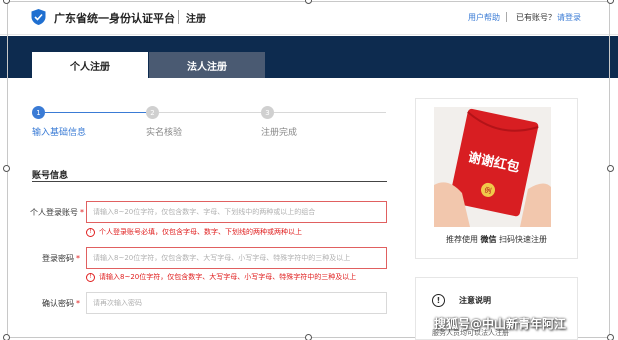 The image size is (618, 340). Describe the element at coordinates (308, 337) in the screenshot. I see `resize-handle-bc` at that location.